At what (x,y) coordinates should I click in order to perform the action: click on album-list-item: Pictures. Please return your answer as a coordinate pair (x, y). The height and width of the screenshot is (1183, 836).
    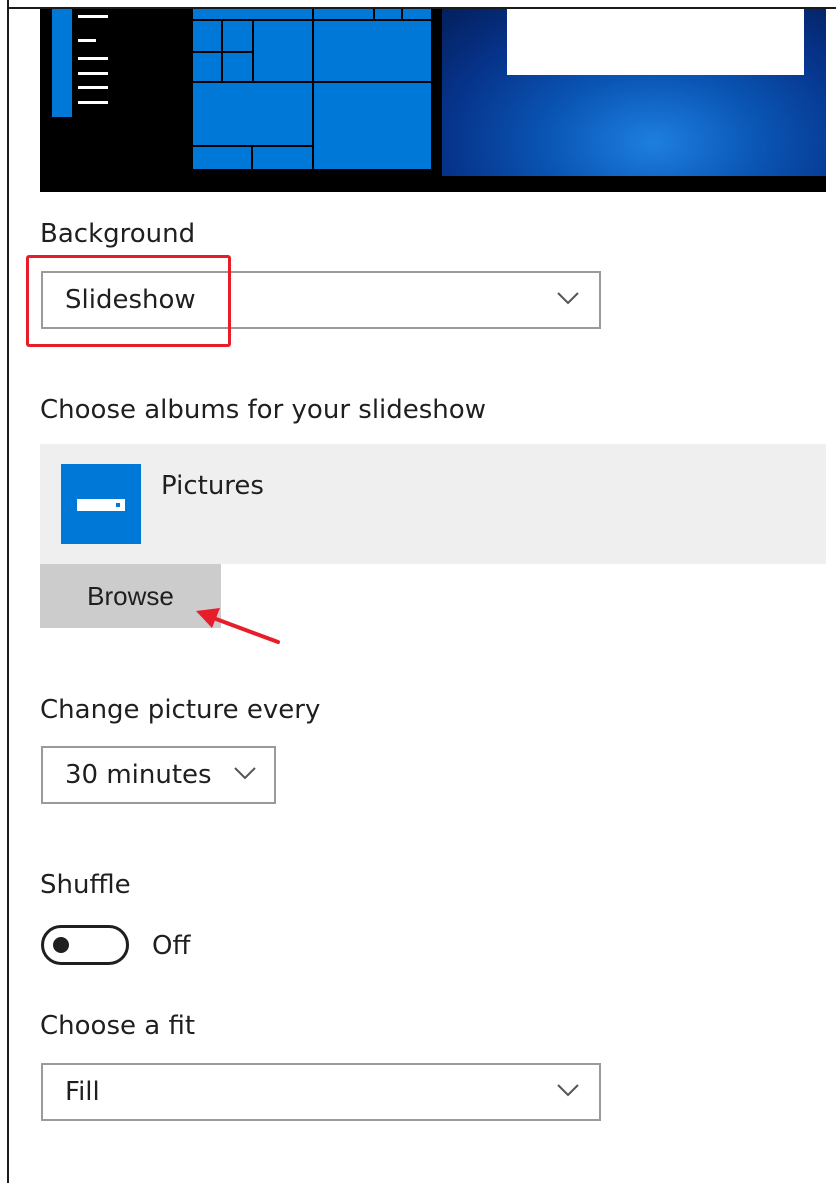
    Looking at the image, I should click on (433, 504).